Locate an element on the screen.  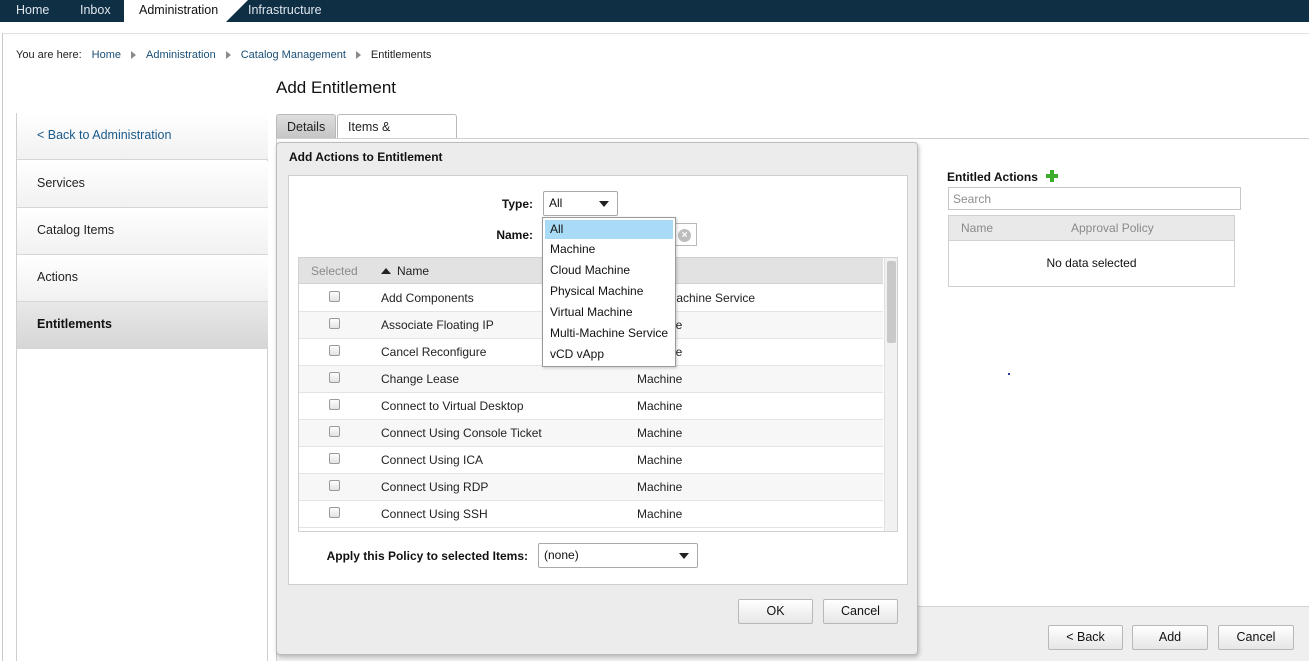
sort-ascending-icon is located at coordinates (386, 271).